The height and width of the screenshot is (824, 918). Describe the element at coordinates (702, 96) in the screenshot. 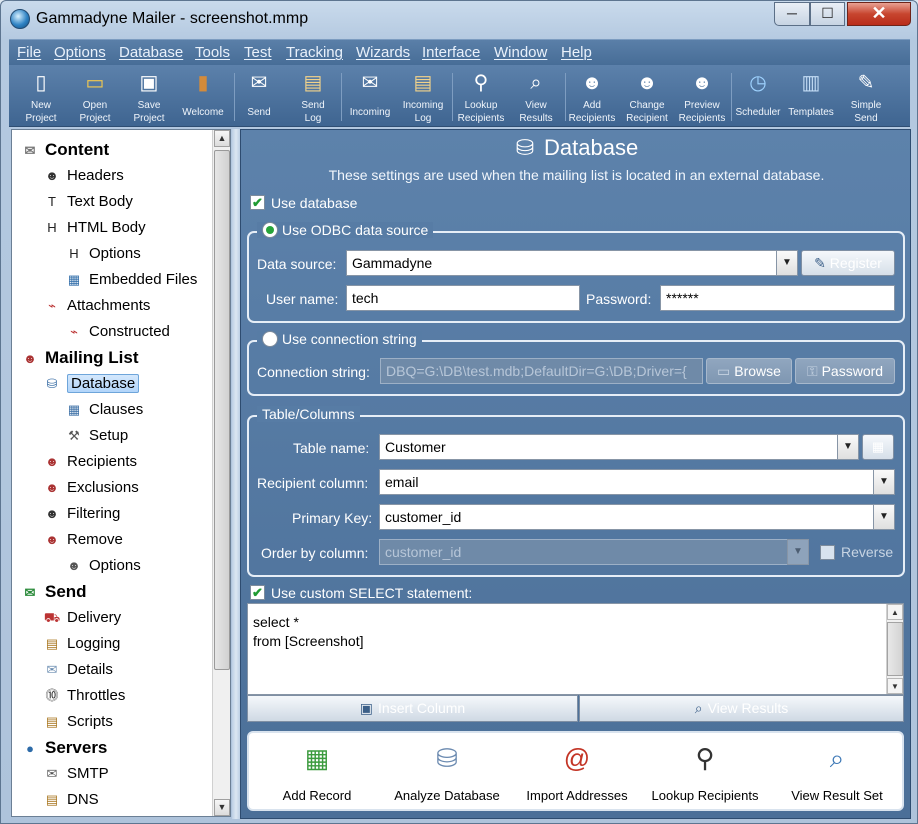

I see `toolbar-preview-recipients-button: ☻ Preview Recipients` at that location.